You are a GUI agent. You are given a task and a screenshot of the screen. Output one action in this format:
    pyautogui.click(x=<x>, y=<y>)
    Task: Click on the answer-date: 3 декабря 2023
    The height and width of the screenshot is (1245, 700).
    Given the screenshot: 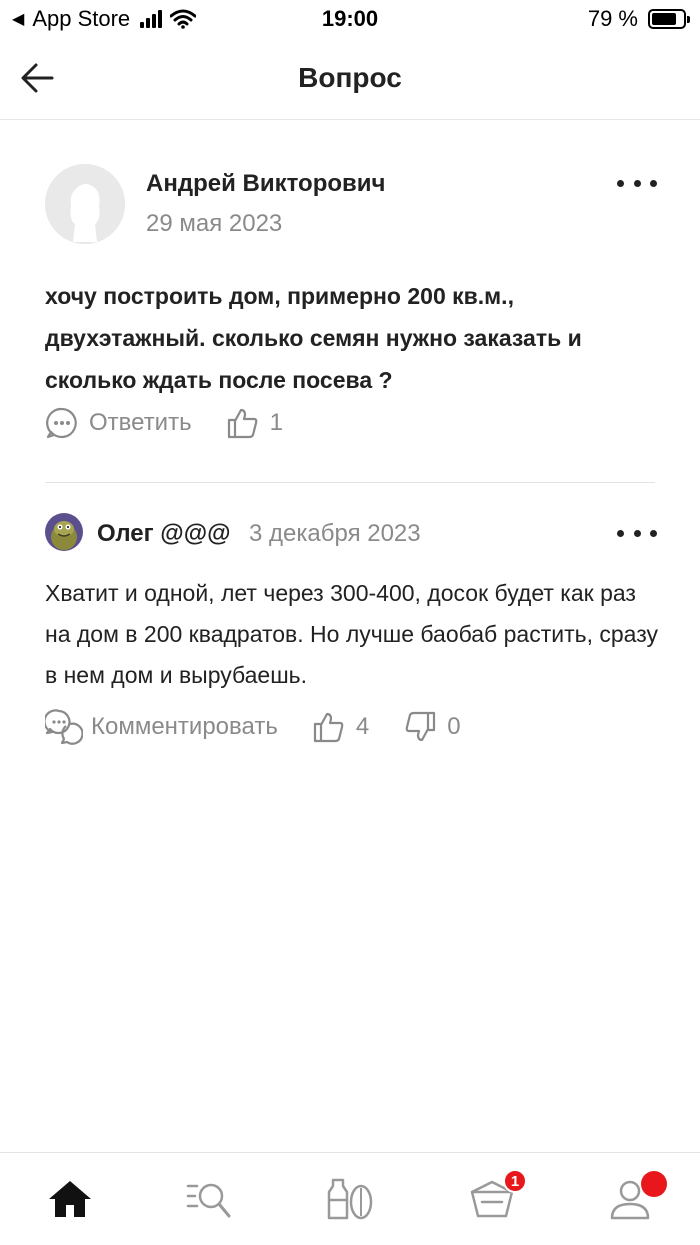 What is the action you would take?
    pyautogui.click(x=335, y=533)
    